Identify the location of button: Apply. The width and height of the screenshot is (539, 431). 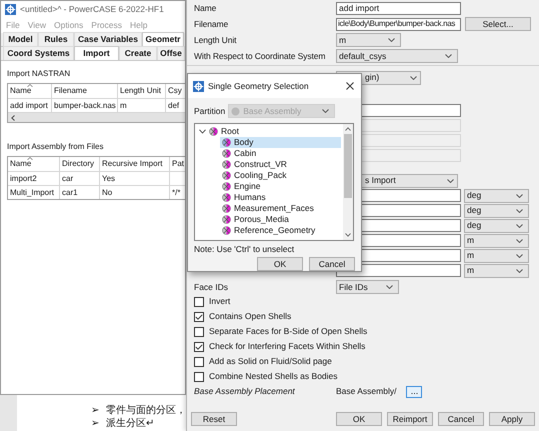
(512, 419).